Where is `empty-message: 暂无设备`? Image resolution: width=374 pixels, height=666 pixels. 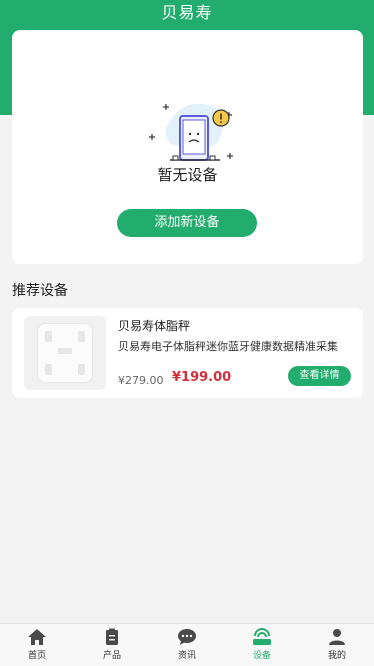
empty-message: 暂无设备 is located at coordinates (187, 175).